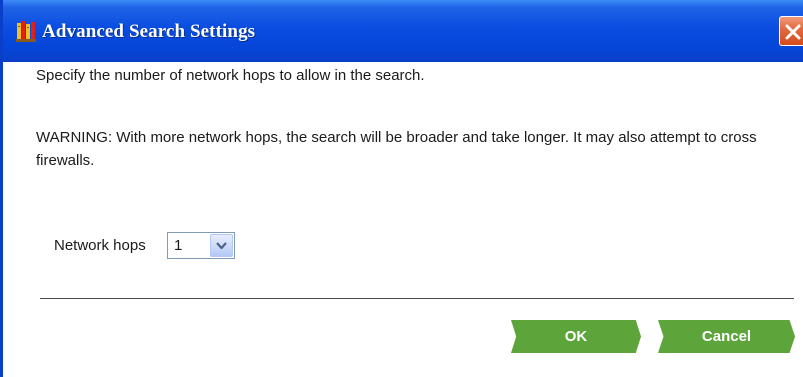  I want to click on network-hops-value: 1, so click(178, 245).